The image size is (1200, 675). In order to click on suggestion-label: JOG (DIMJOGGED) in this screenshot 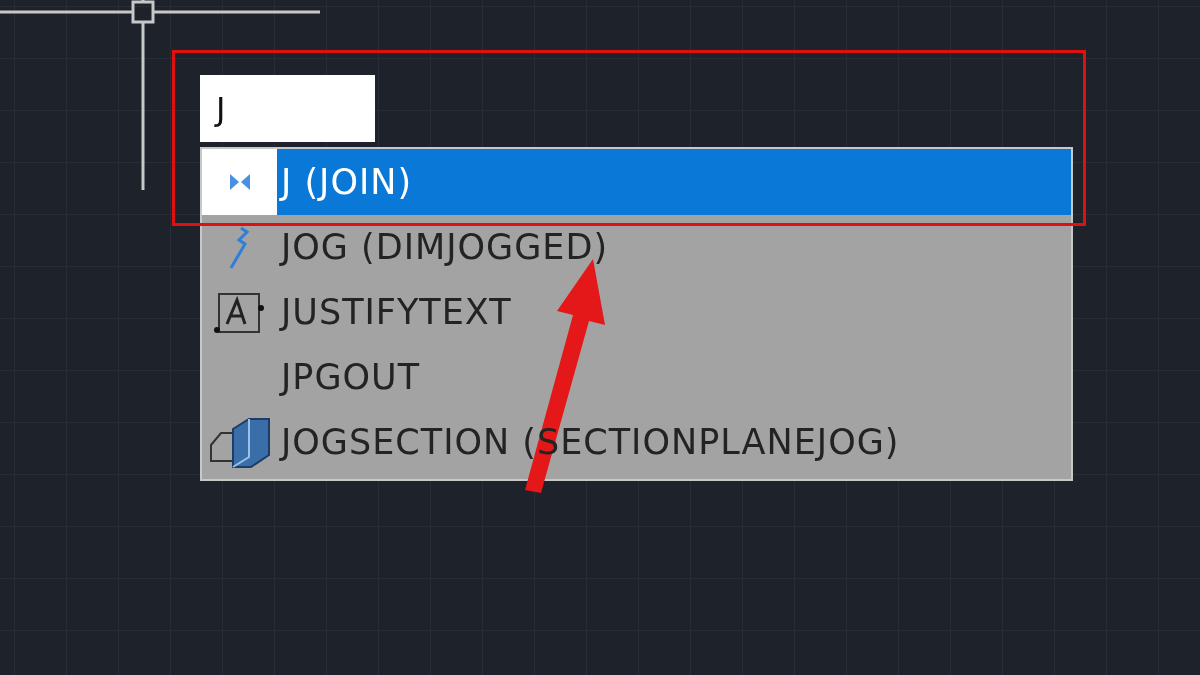, I will do `click(443, 248)`.